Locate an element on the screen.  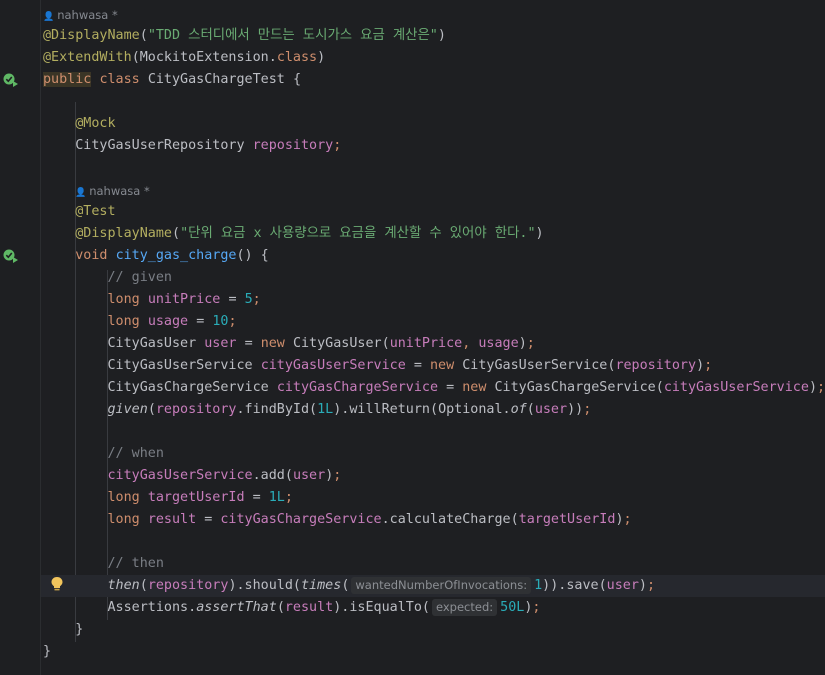
lightbulb-icon is located at coordinates (57, 584).